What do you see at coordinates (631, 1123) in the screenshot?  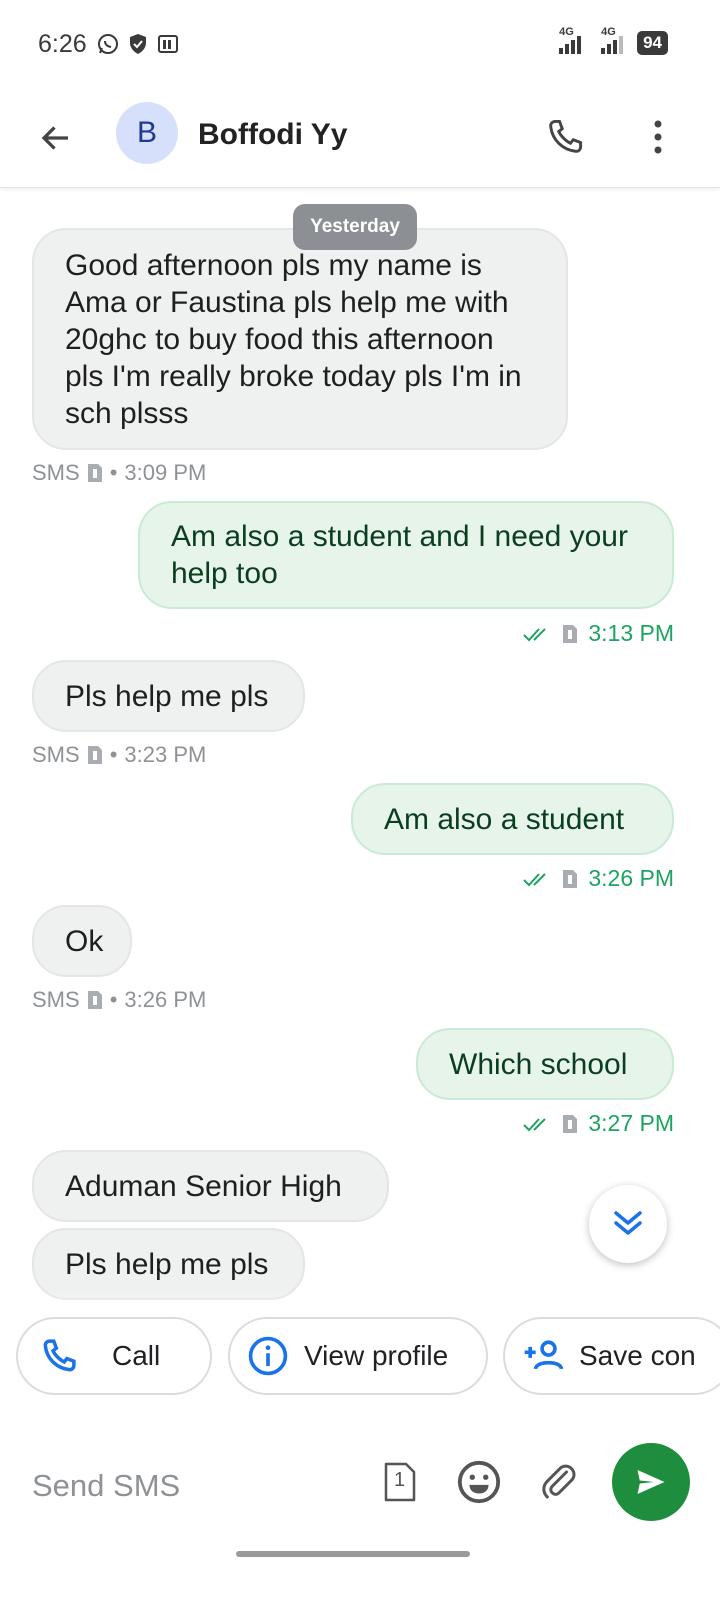 I see `message-time: 3:27 PM` at bounding box center [631, 1123].